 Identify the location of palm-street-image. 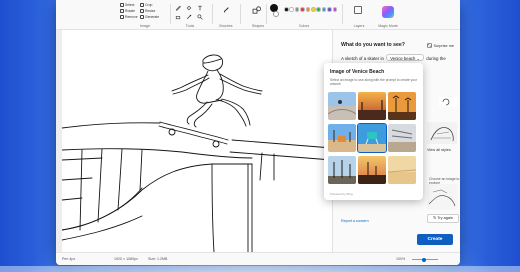
(342, 138).